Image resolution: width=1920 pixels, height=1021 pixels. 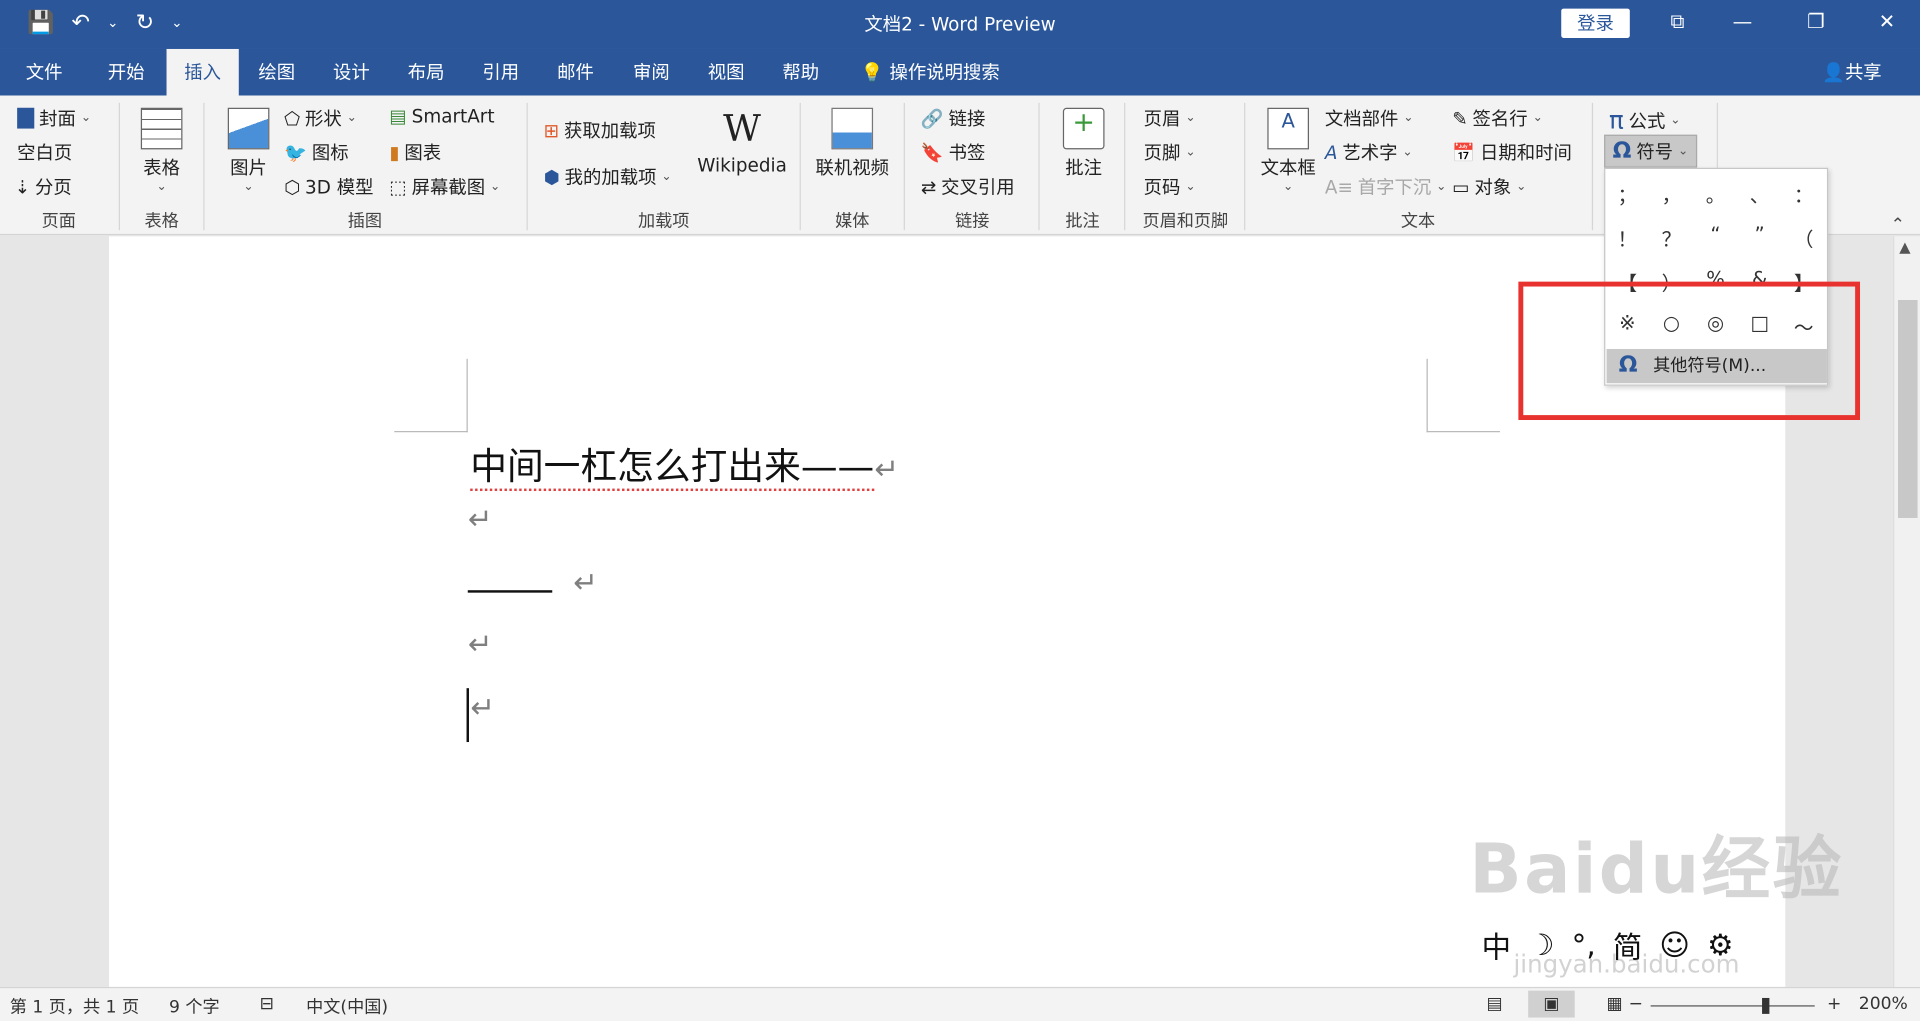 I want to click on symbol-cell: ？, so click(x=1671, y=237).